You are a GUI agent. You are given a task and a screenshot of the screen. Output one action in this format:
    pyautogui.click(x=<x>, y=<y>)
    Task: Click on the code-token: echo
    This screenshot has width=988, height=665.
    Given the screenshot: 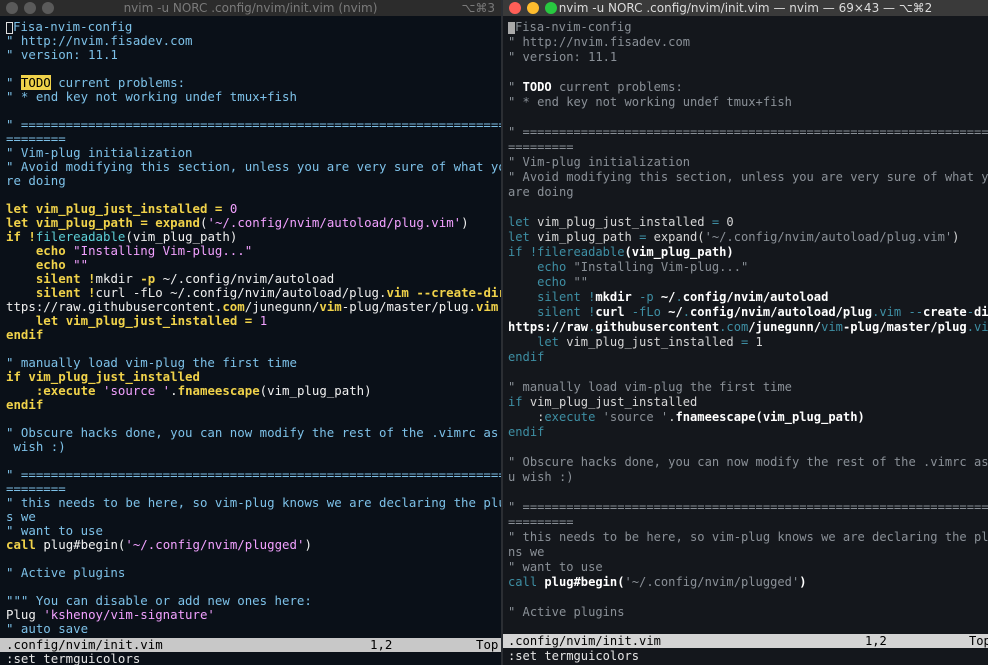 What is the action you would take?
    pyautogui.click(x=50, y=264)
    